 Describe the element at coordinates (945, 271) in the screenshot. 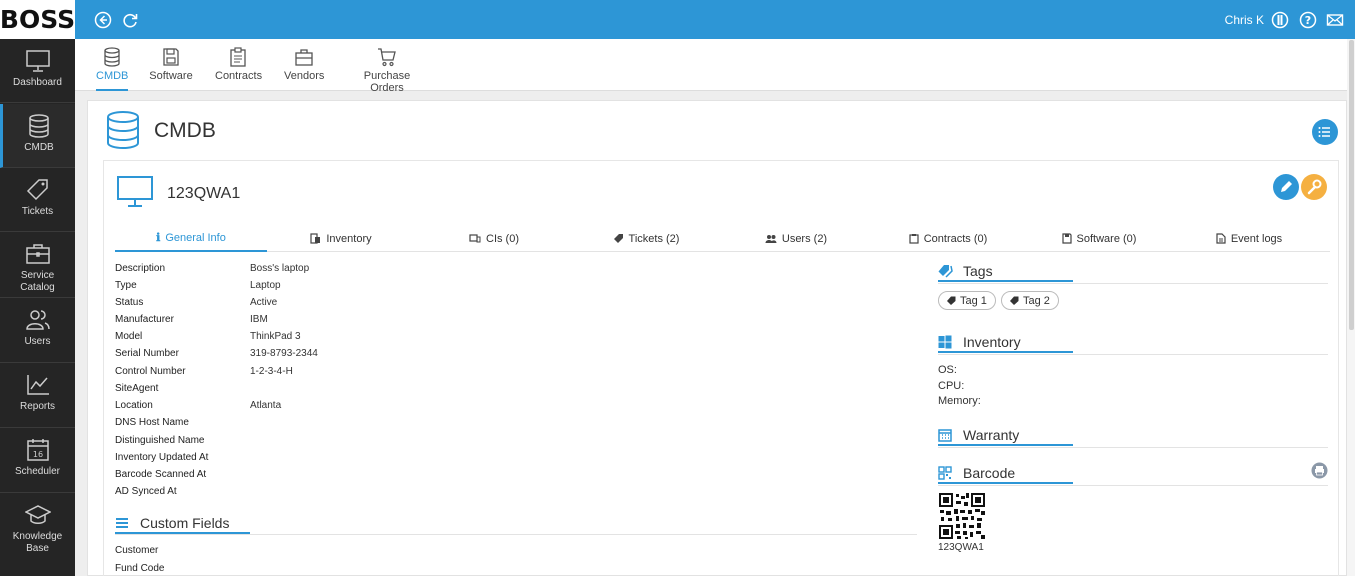

I see `tags-icon` at that location.